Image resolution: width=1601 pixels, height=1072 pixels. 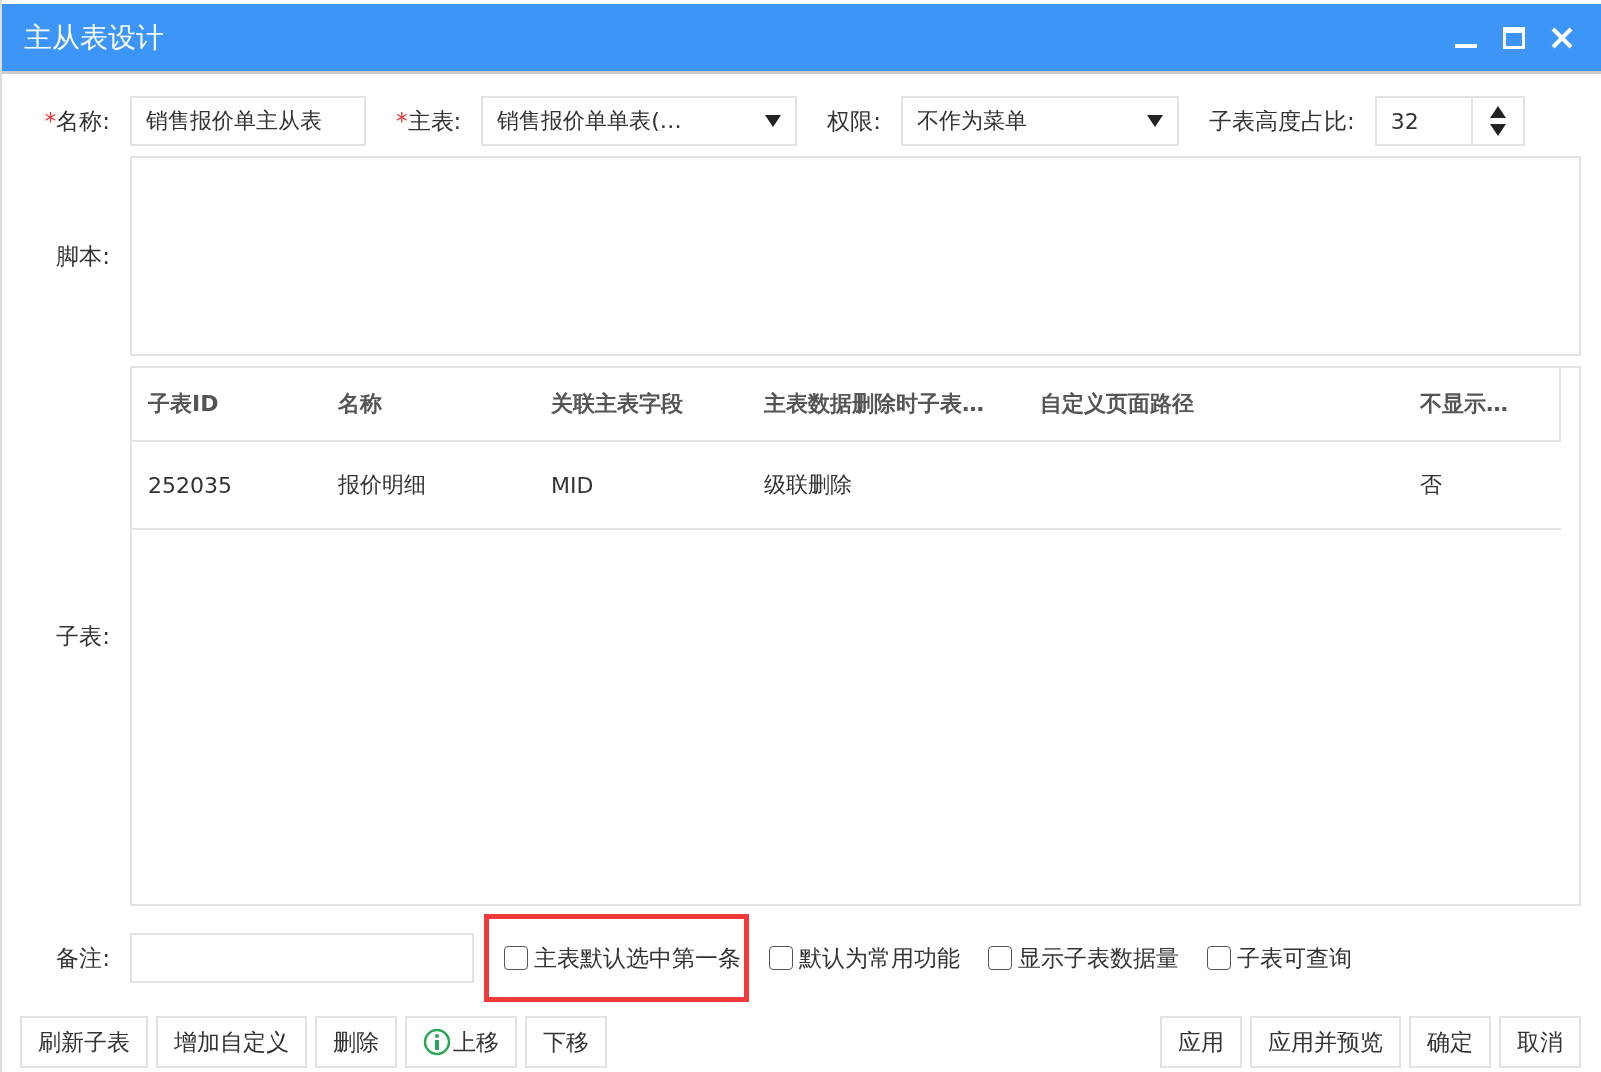 I want to click on checkbox-label: 子表可查询, so click(x=1294, y=958).